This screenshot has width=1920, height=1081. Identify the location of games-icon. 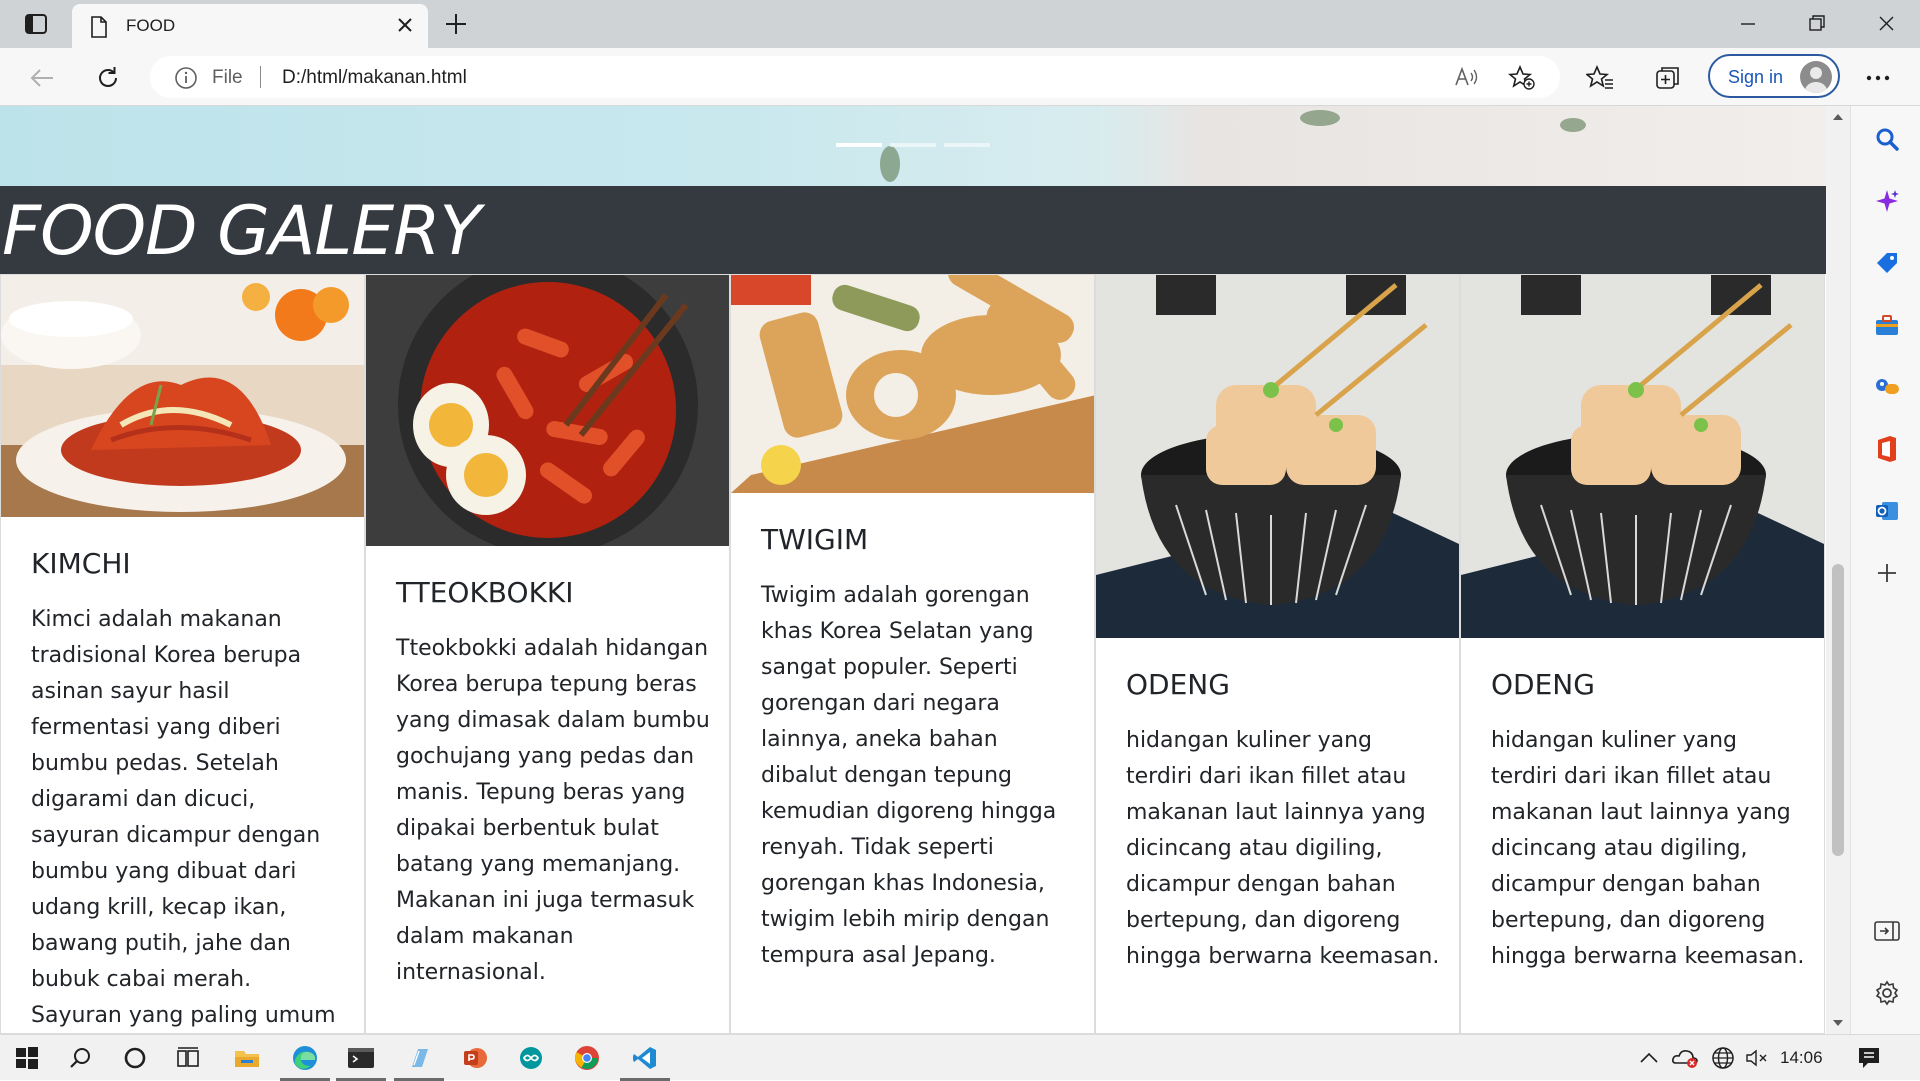
(1887, 387).